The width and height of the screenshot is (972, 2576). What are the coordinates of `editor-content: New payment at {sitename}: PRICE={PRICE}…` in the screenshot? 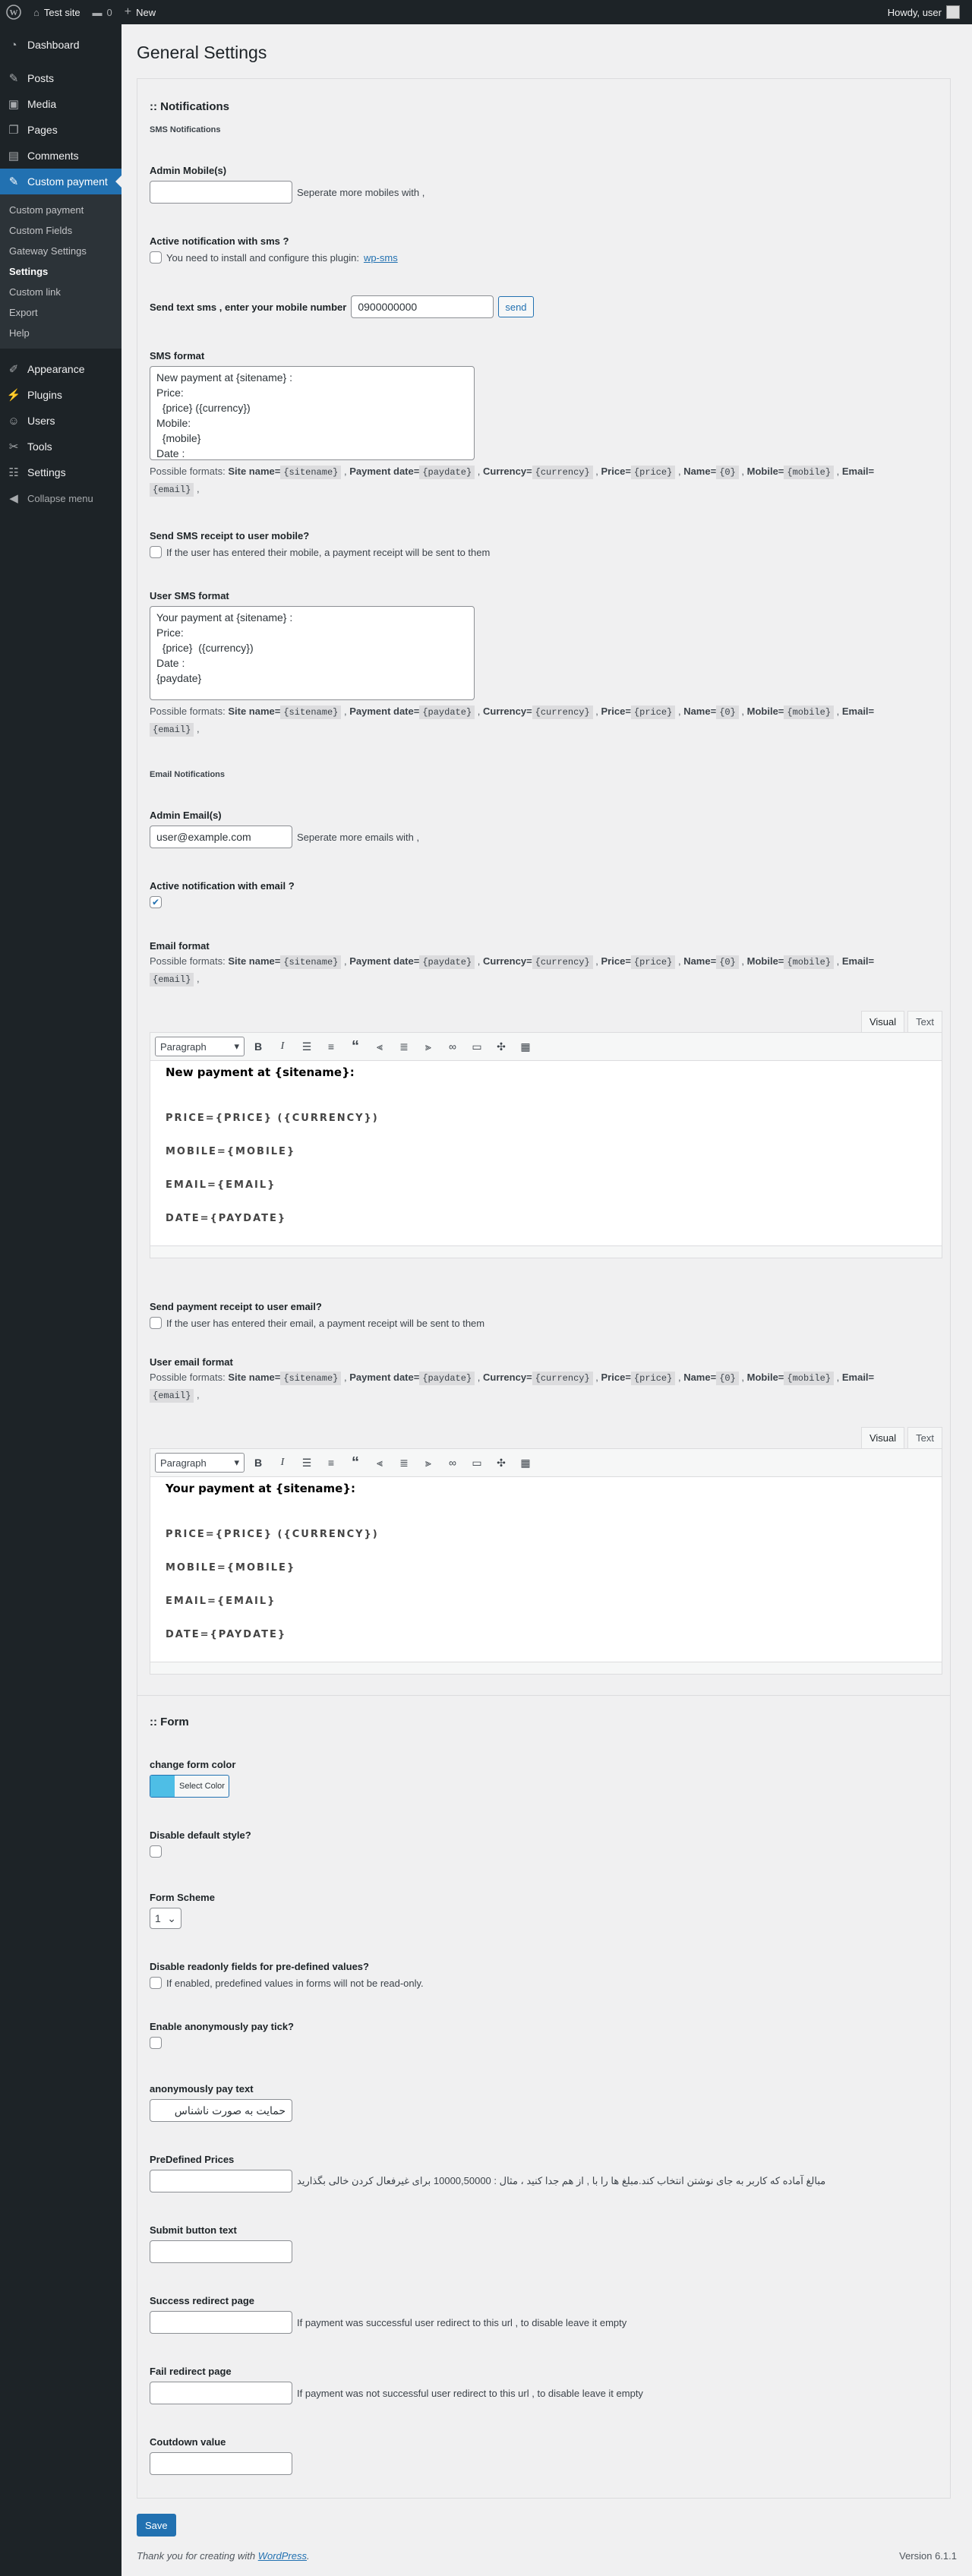 It's located at (546, 1153).